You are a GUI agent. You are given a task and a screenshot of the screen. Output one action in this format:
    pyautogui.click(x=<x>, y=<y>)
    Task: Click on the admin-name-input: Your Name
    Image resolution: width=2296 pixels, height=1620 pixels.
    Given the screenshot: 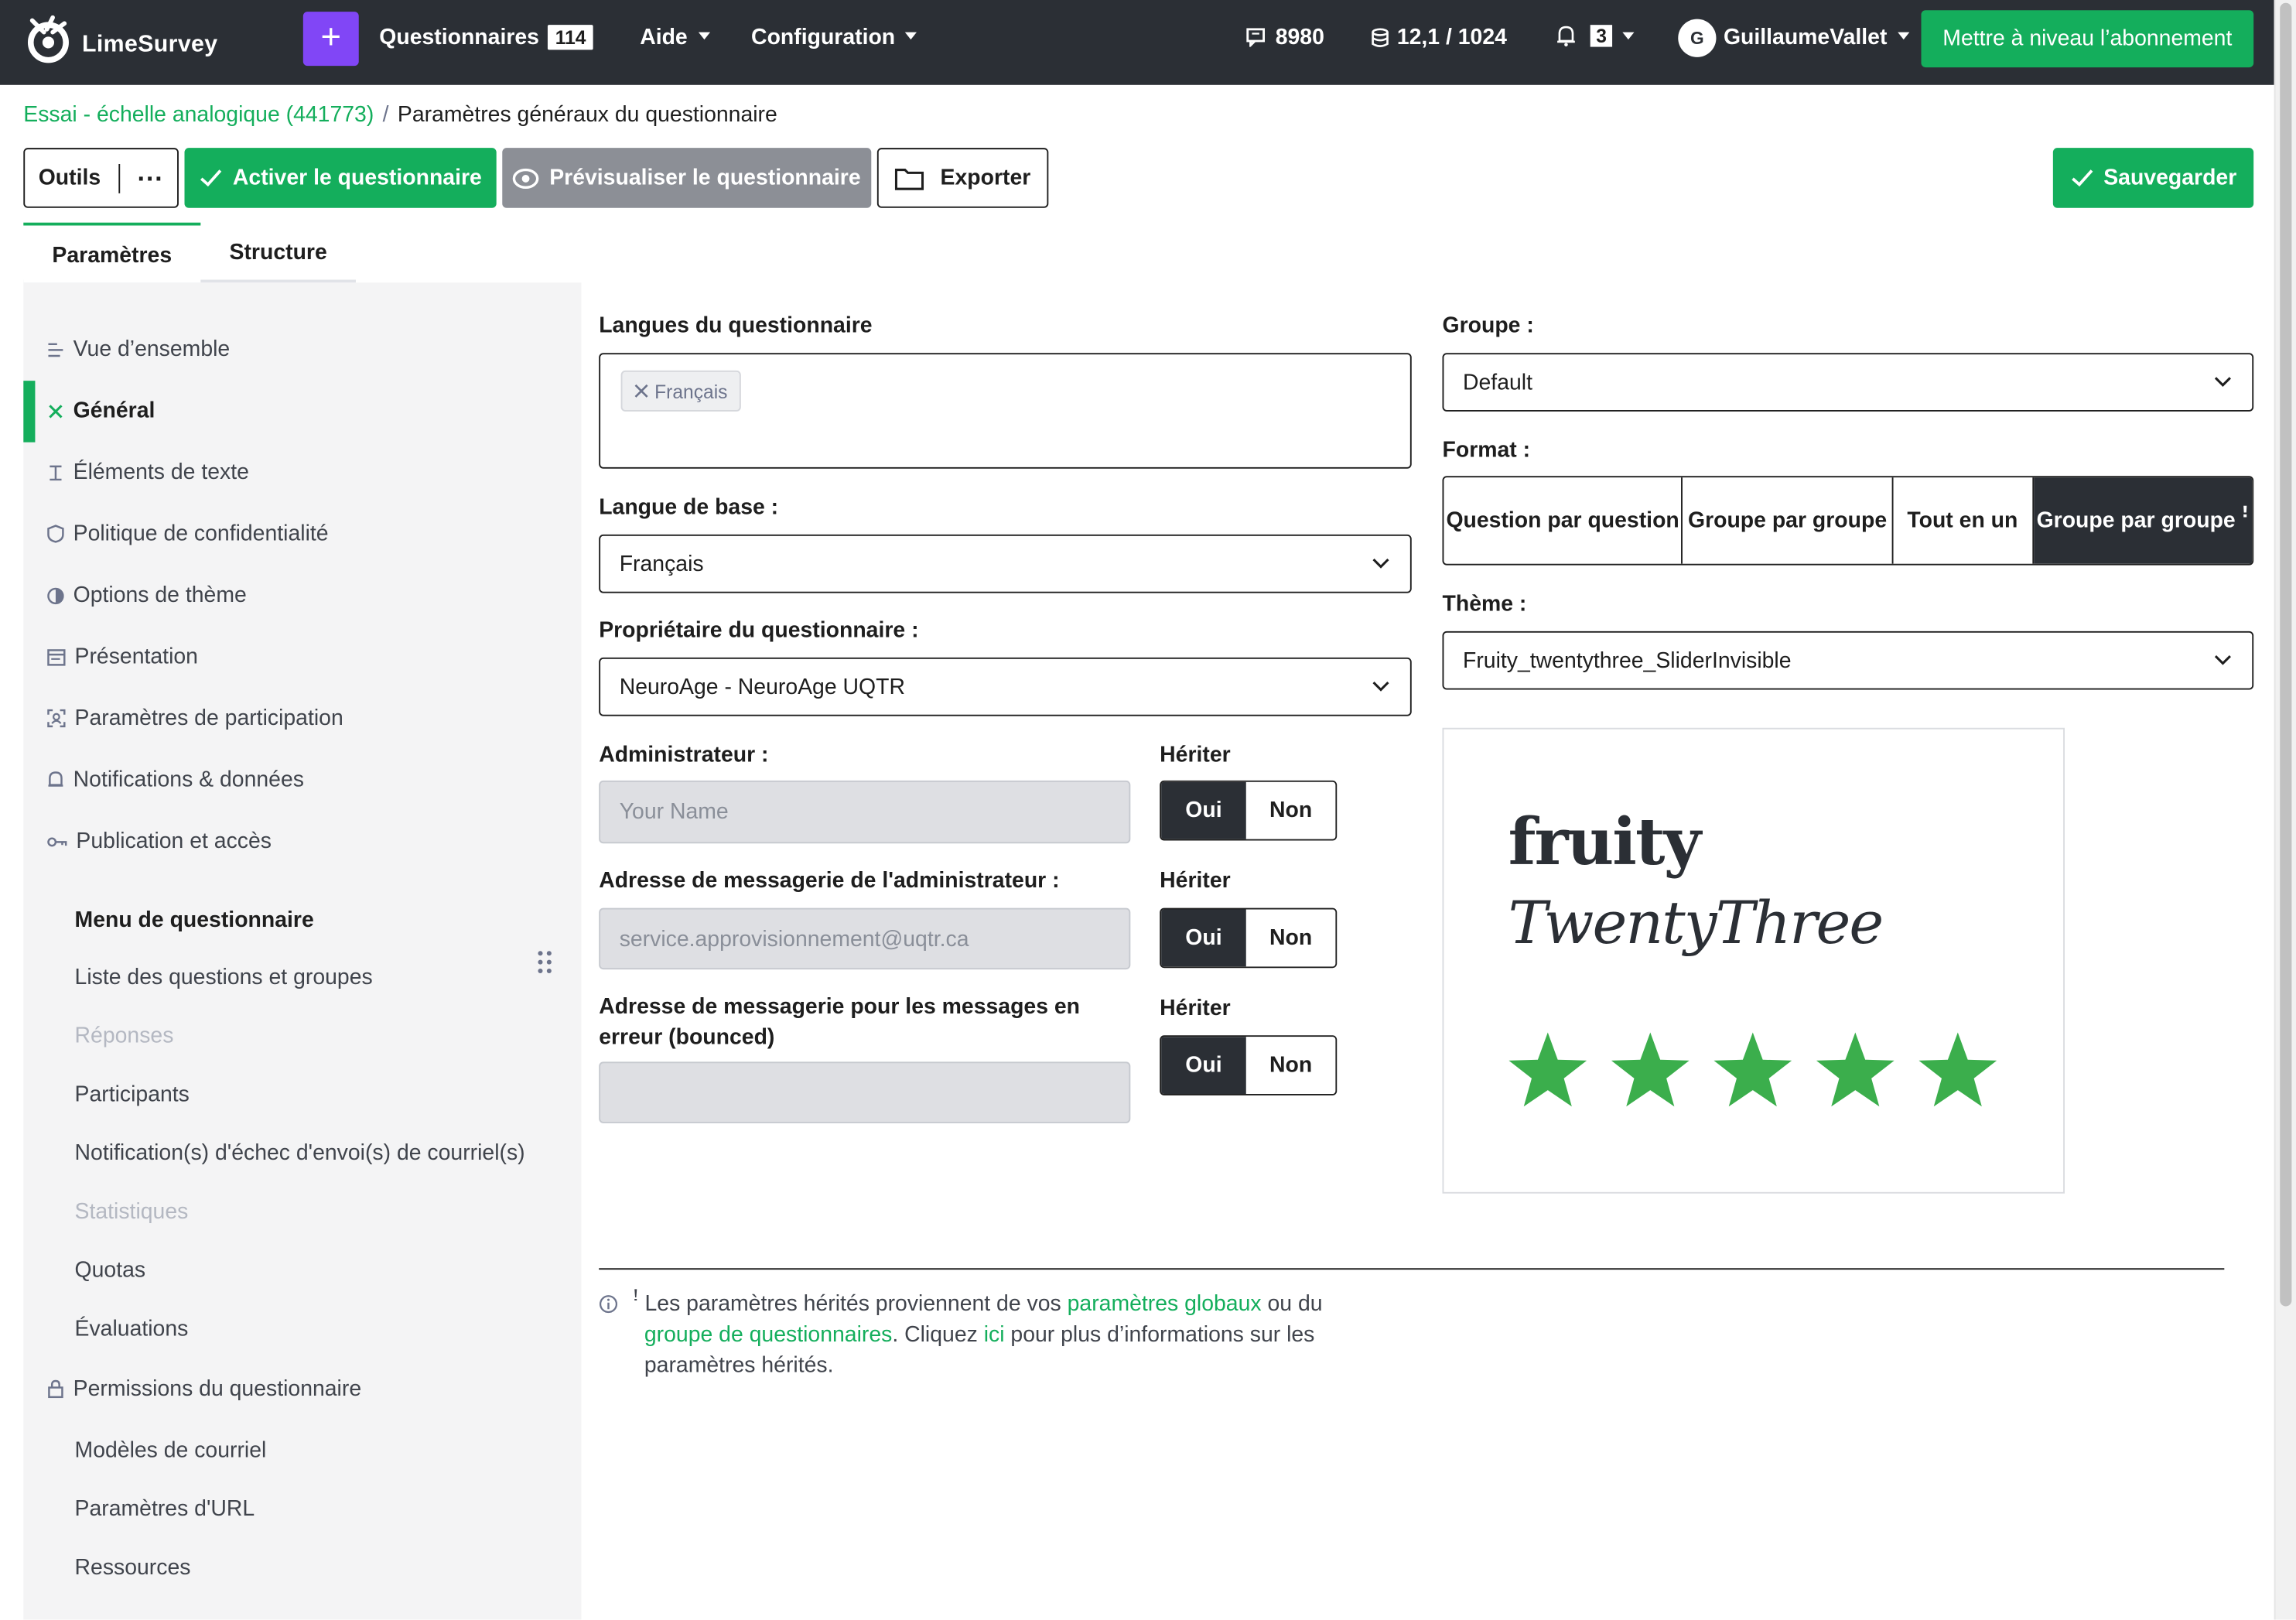 What is the action you would take?
    pyautogui.click(x=865, y=812)
    